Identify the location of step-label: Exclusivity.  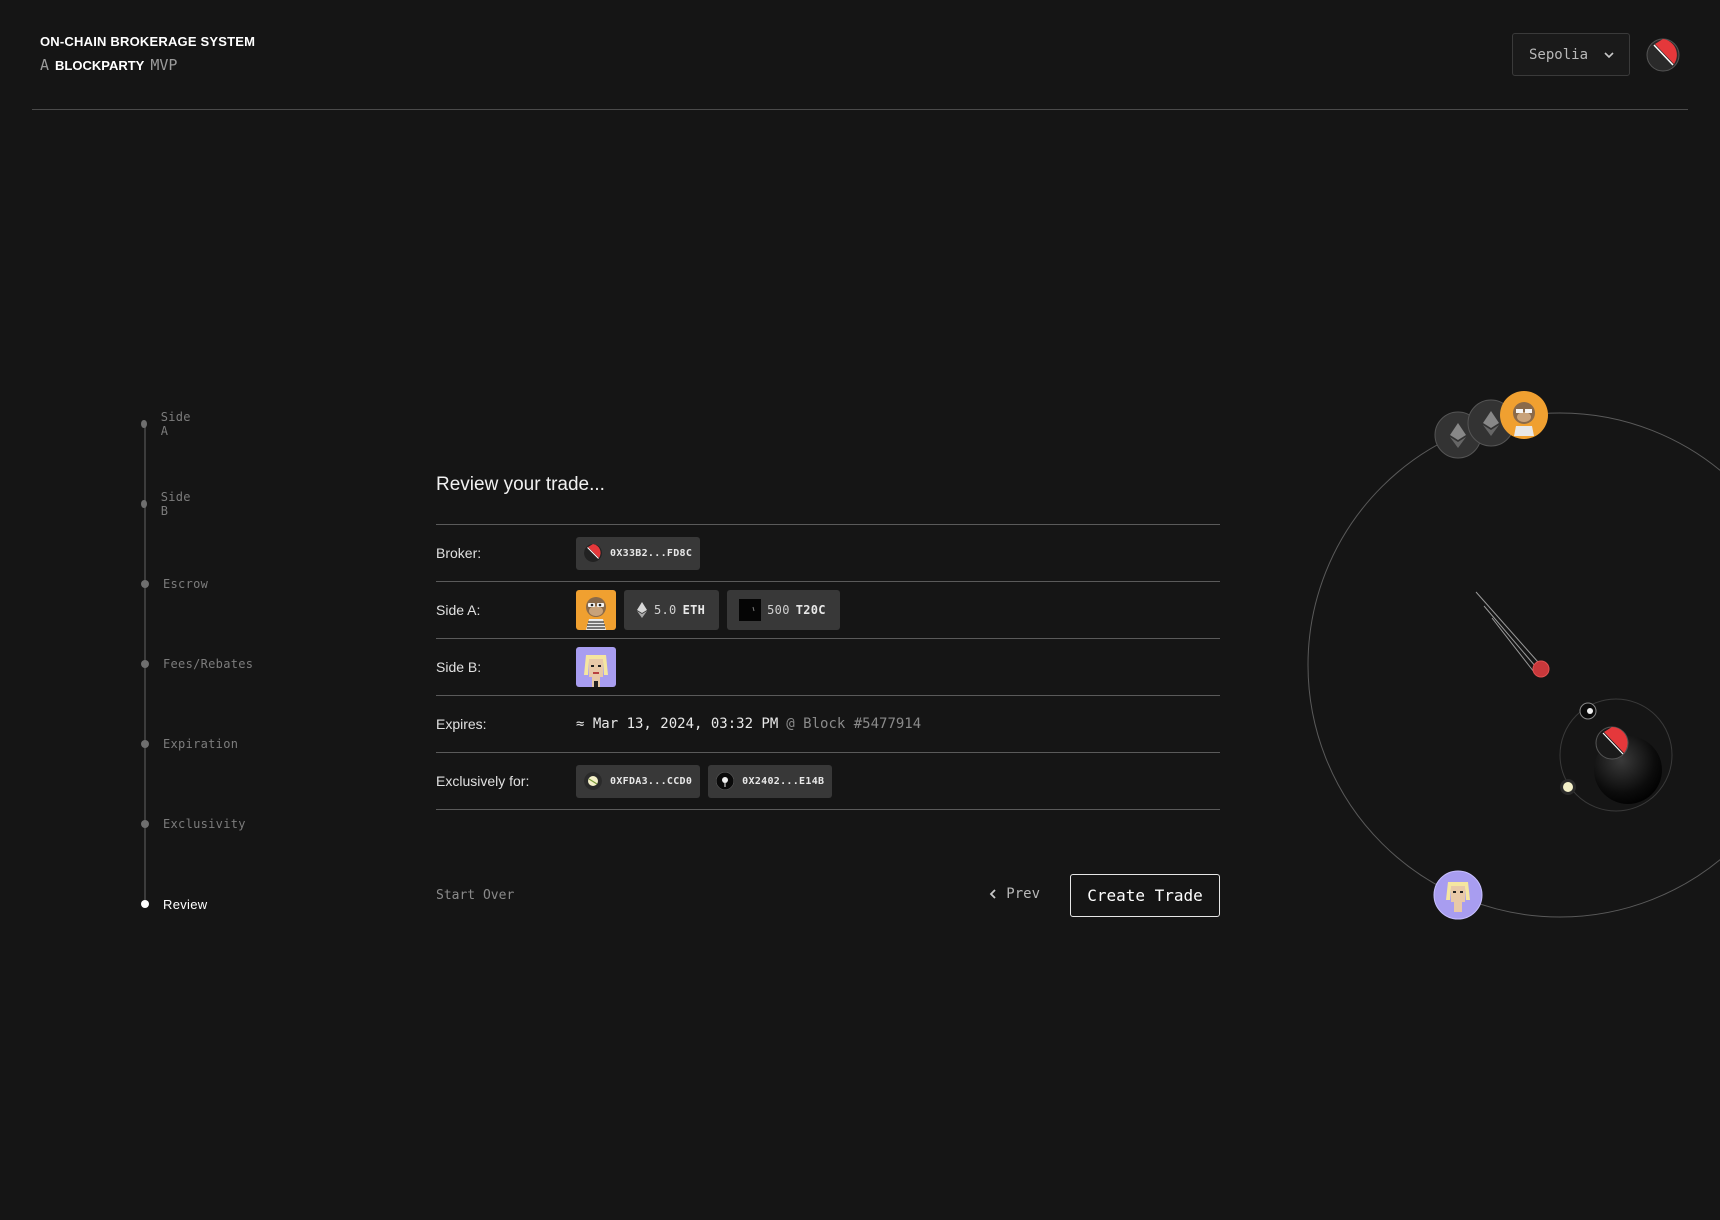
(204, 824).